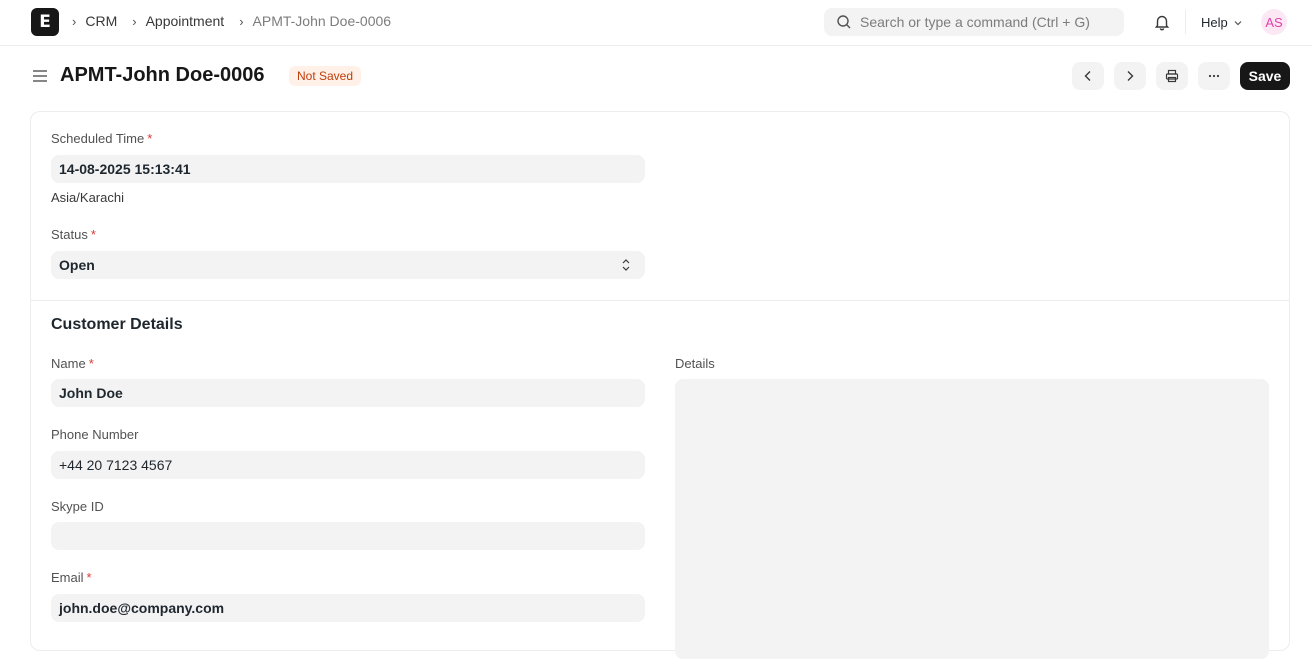 The width and height of the screenshot is (1312, 659). What do you see at coordinates (67, 577) in the screenshot?
I see `email-label-text: Email` at bounding box center [67, 577].